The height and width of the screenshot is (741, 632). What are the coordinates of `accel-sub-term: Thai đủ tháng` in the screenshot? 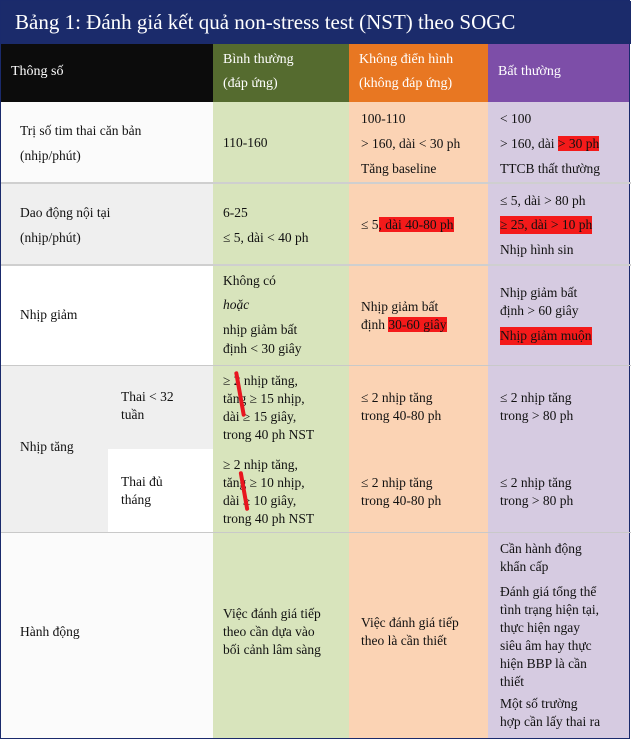 It's located at (160, 490).